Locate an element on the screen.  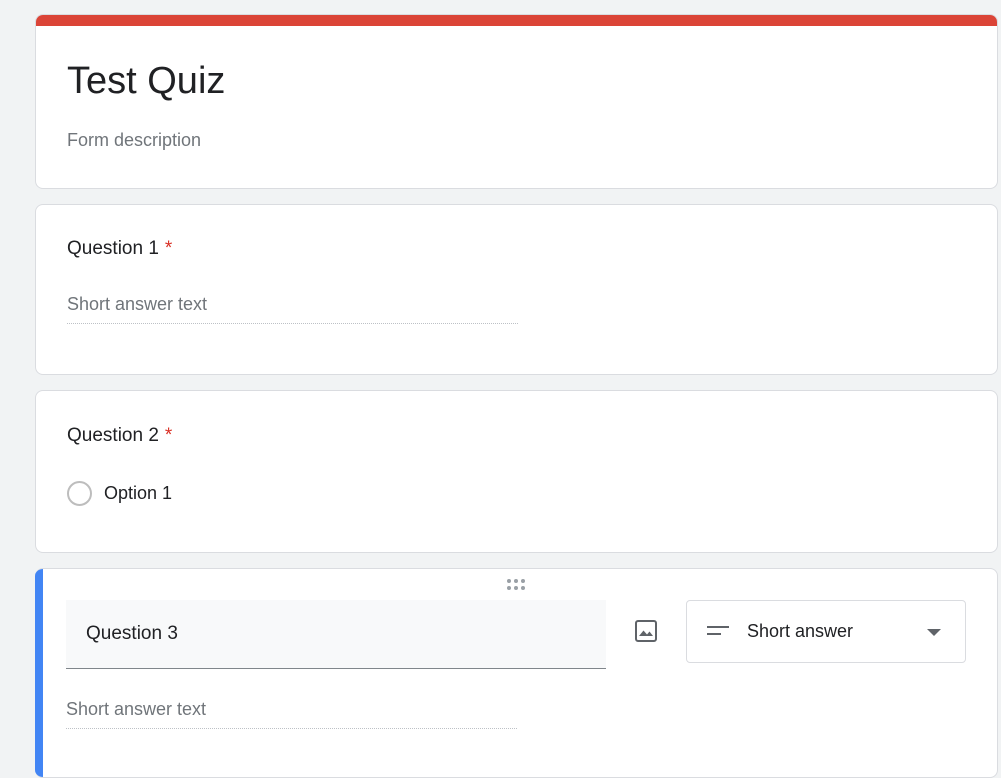
form-description-field: Form description is located at coordinates (134, 140).